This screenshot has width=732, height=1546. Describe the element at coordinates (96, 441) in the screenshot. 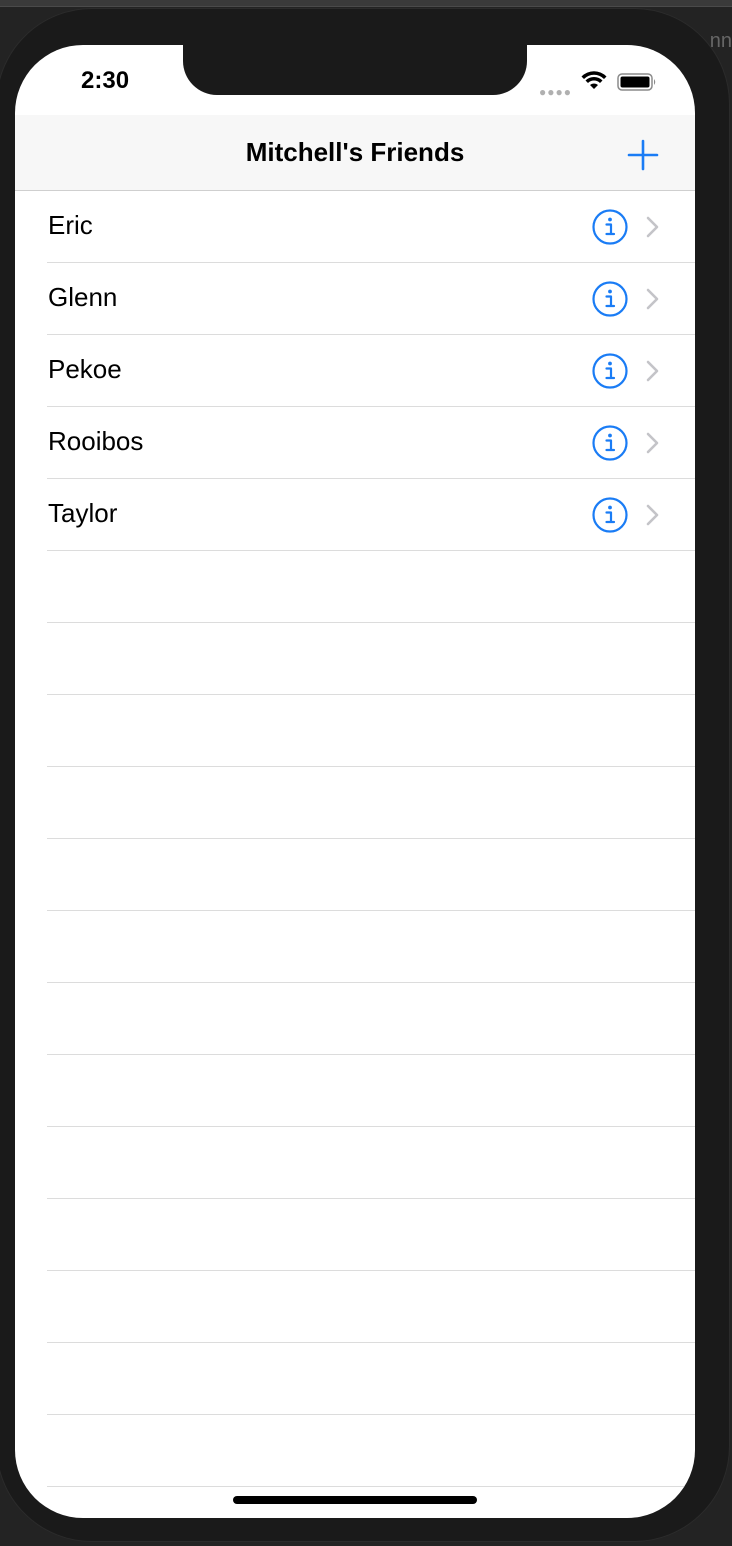

I see `friend-name: Rooibos` at that location.